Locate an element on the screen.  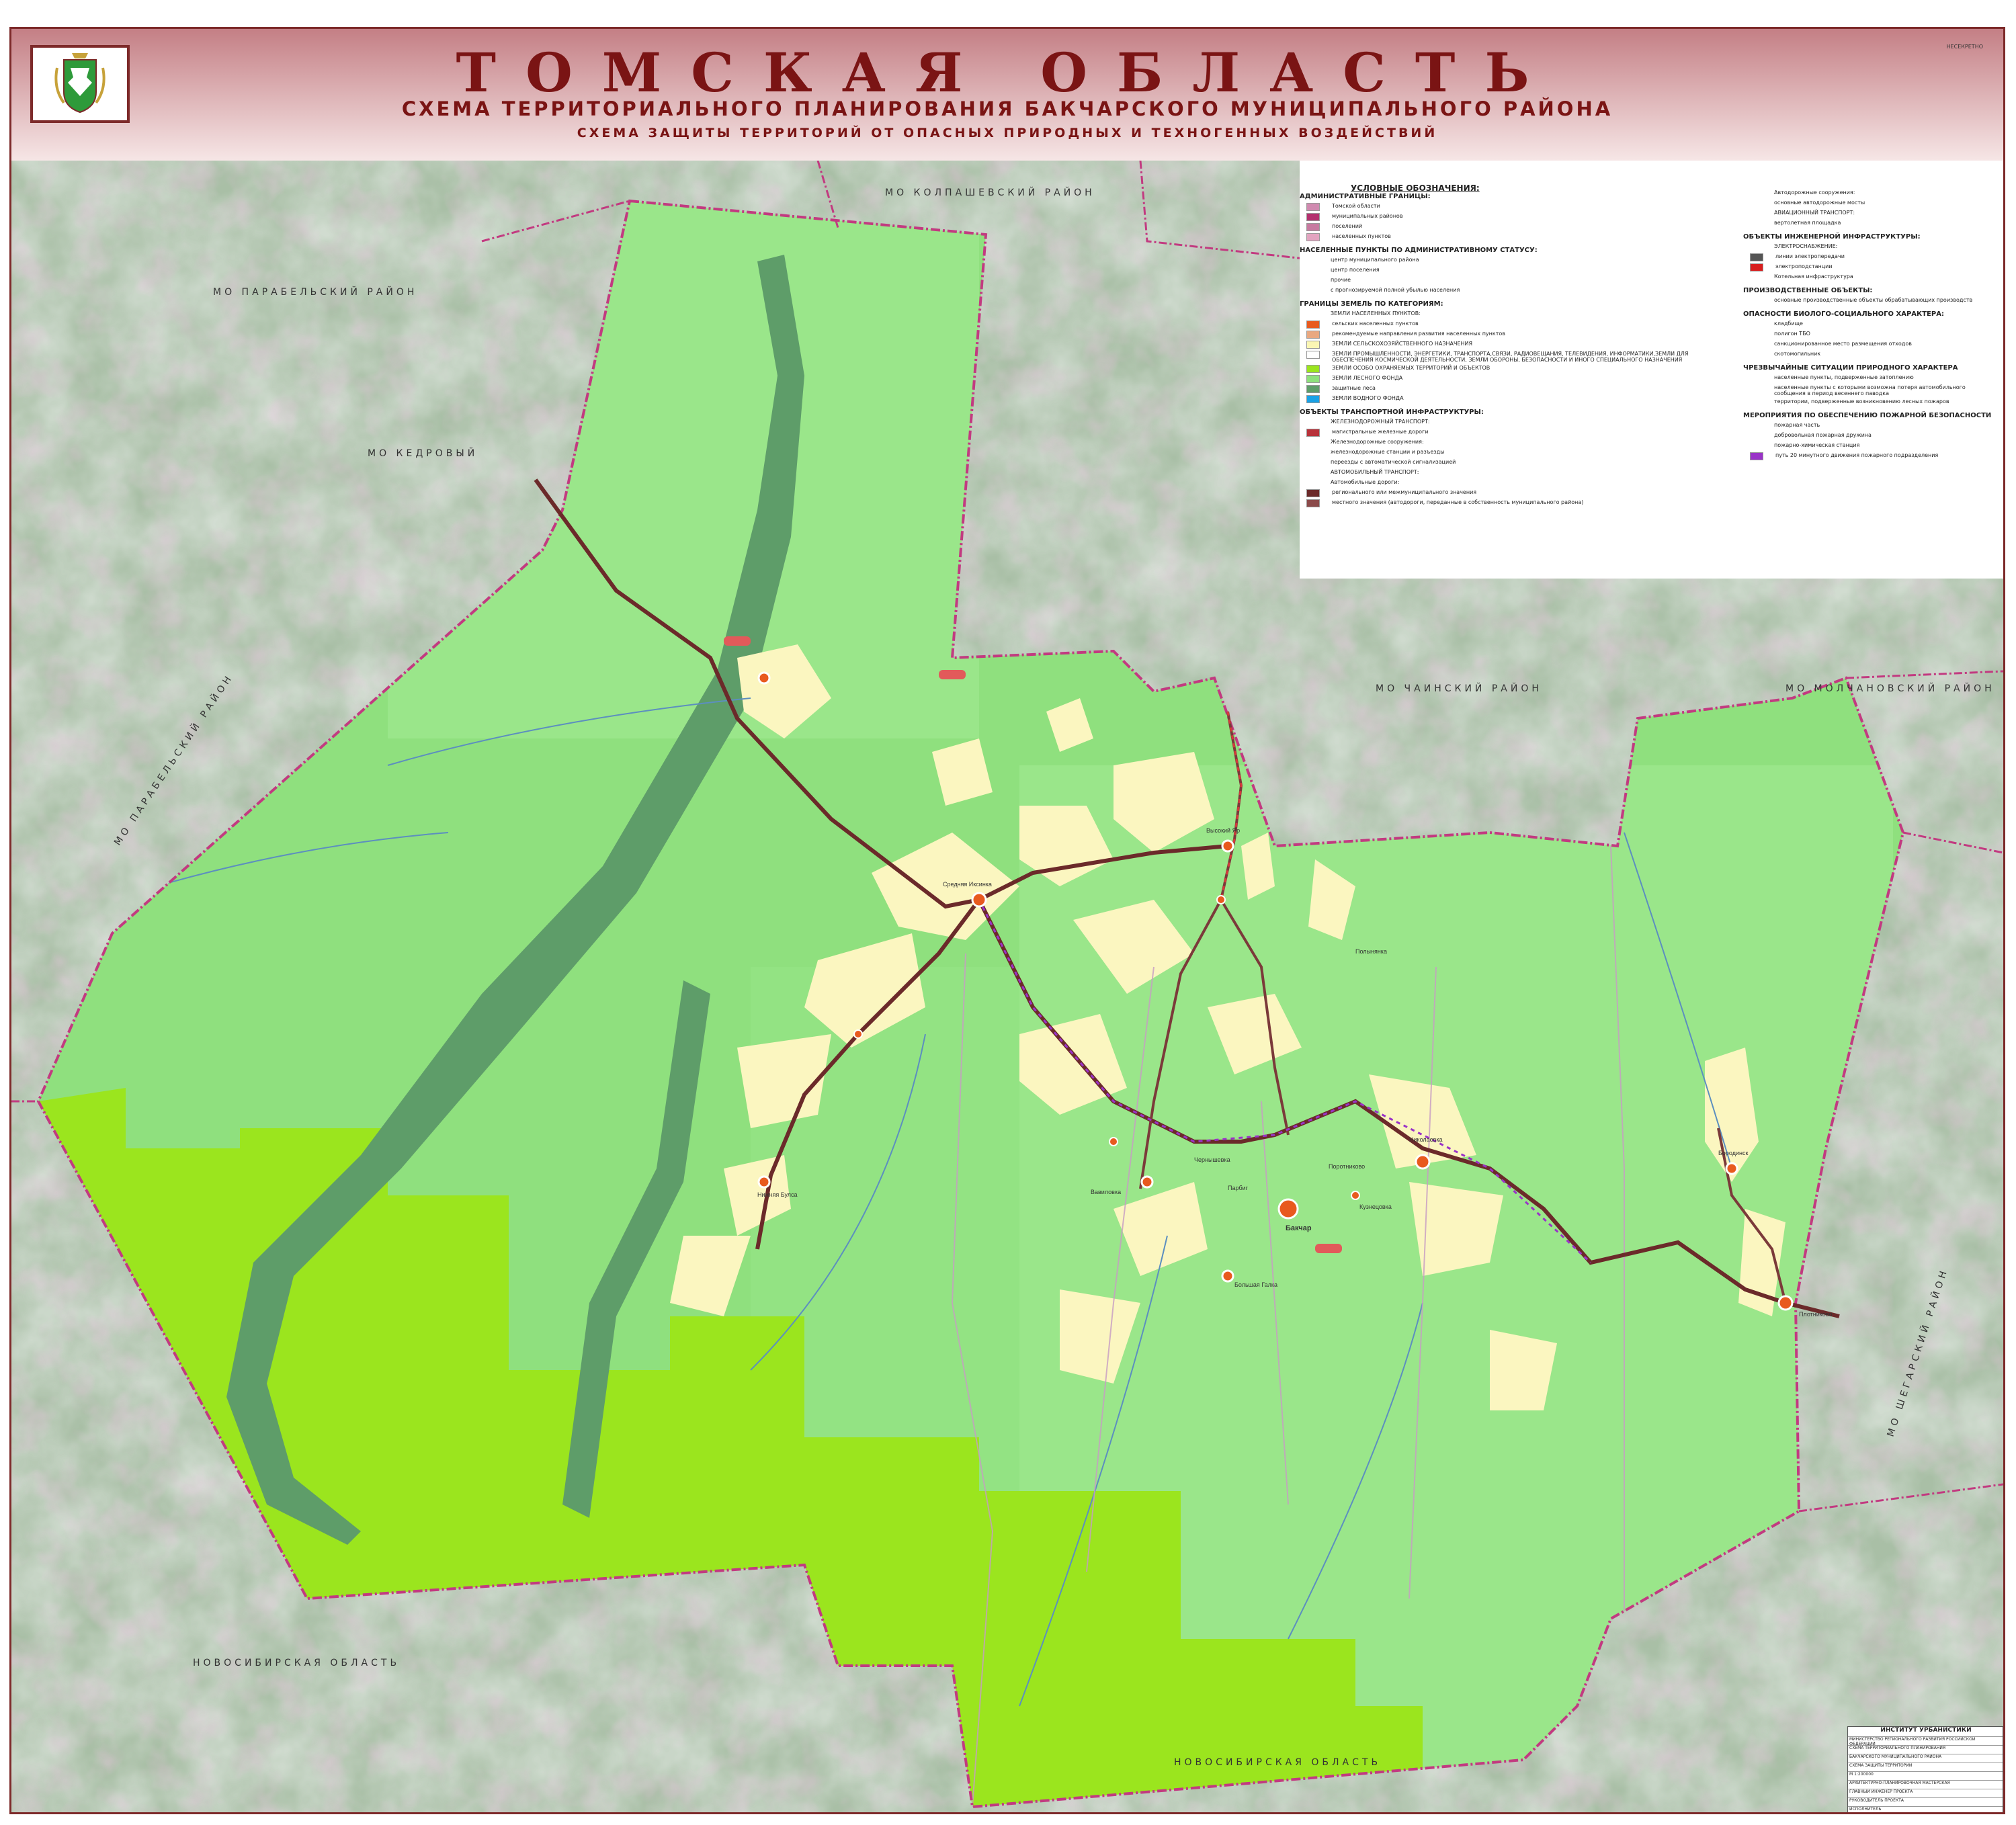
legend-item: пожарно-химическая станция is located at coordinates (1871, 446).